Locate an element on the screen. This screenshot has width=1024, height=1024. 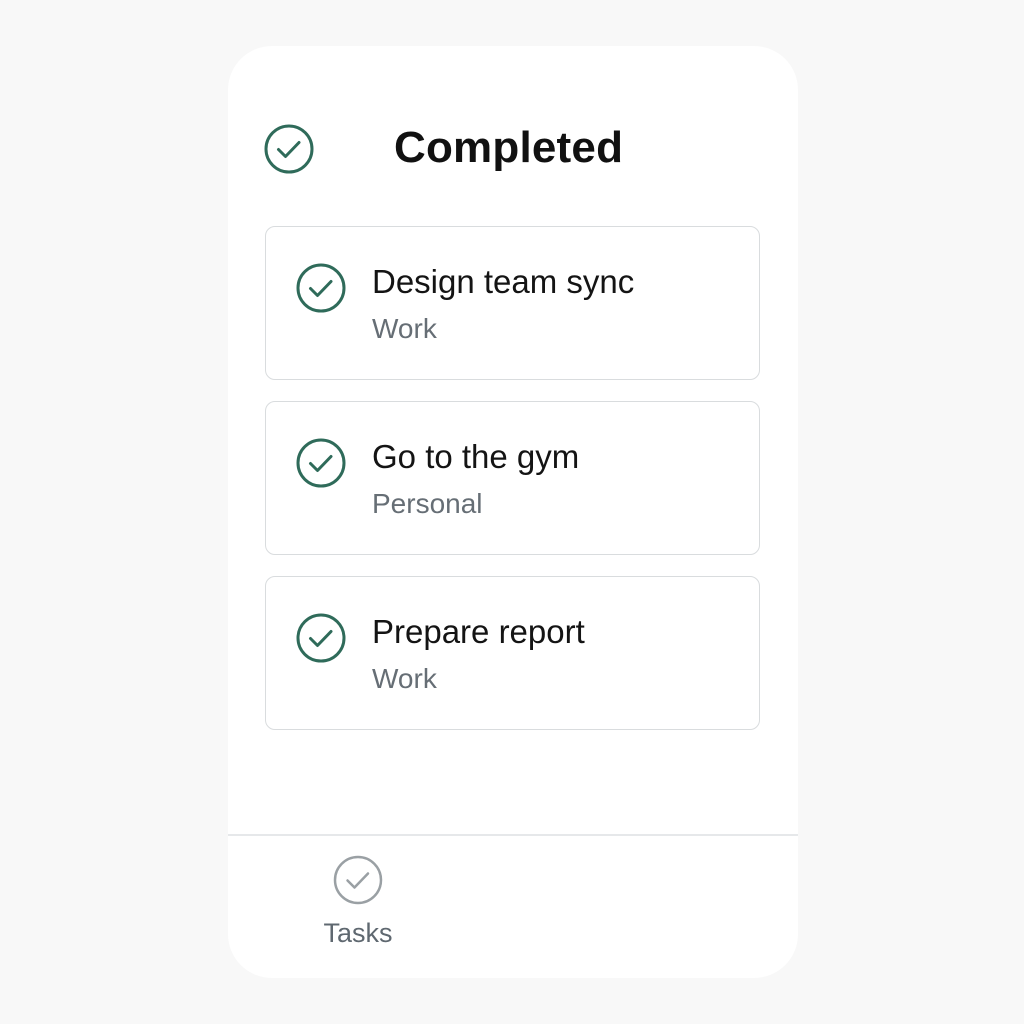
tab-tasks: Tasks is located at coordinates (358, 904).